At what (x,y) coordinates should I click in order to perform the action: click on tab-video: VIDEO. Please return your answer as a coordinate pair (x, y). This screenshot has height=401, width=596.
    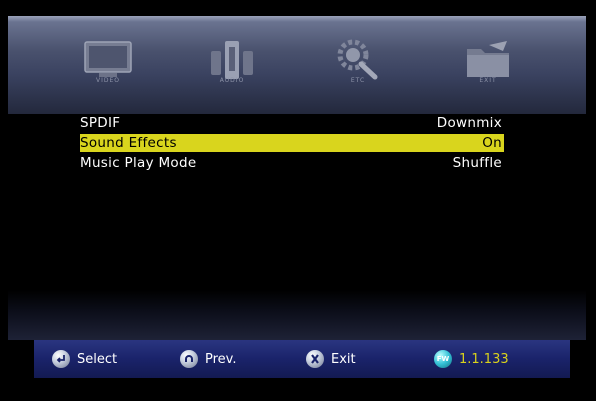
    Looking at the image, I should click on (108, 60).